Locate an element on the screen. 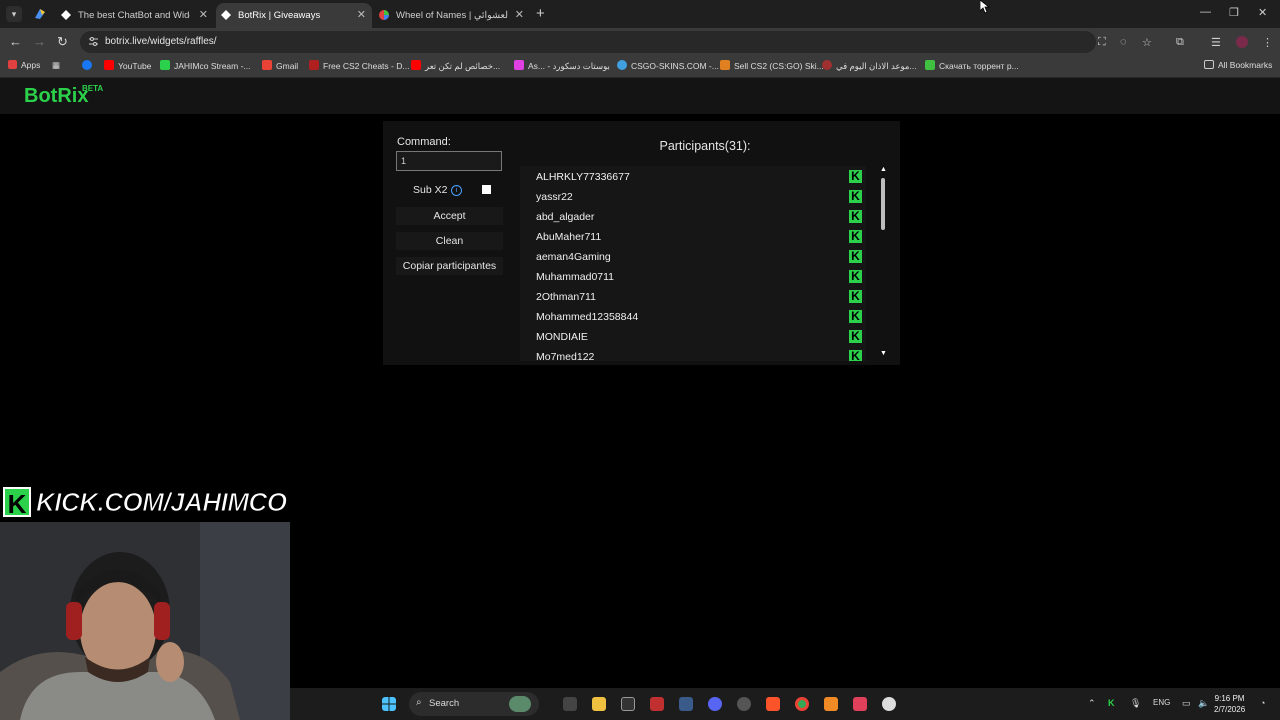  back-icon: ← is located at coordinates (15, 41).